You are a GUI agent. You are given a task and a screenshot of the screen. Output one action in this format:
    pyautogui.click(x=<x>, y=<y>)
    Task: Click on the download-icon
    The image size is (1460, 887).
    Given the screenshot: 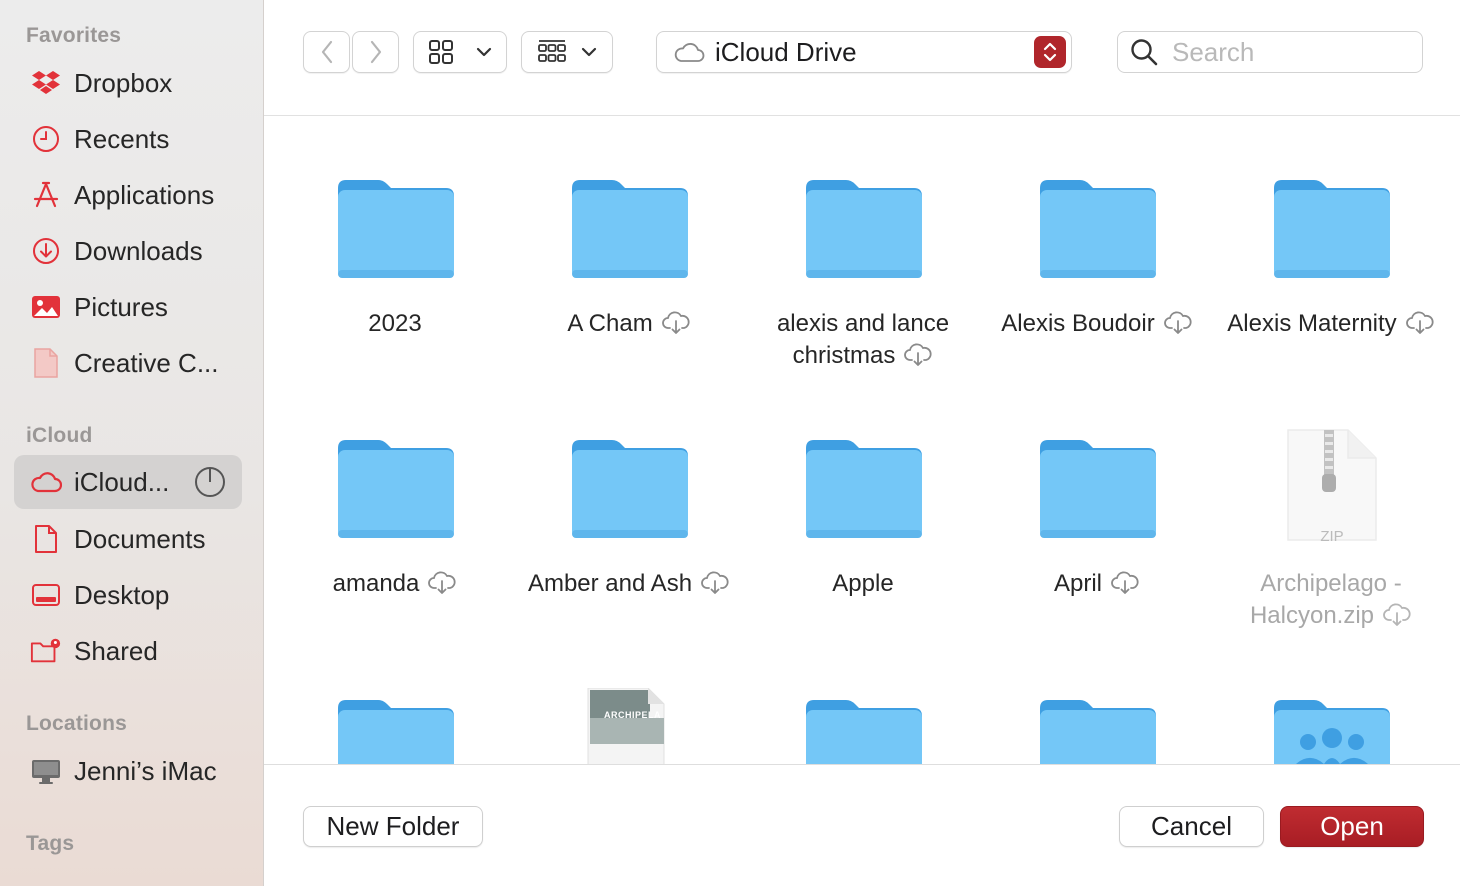 What is the action you would take?
    pyautogui.click(x=46, y=251)
    